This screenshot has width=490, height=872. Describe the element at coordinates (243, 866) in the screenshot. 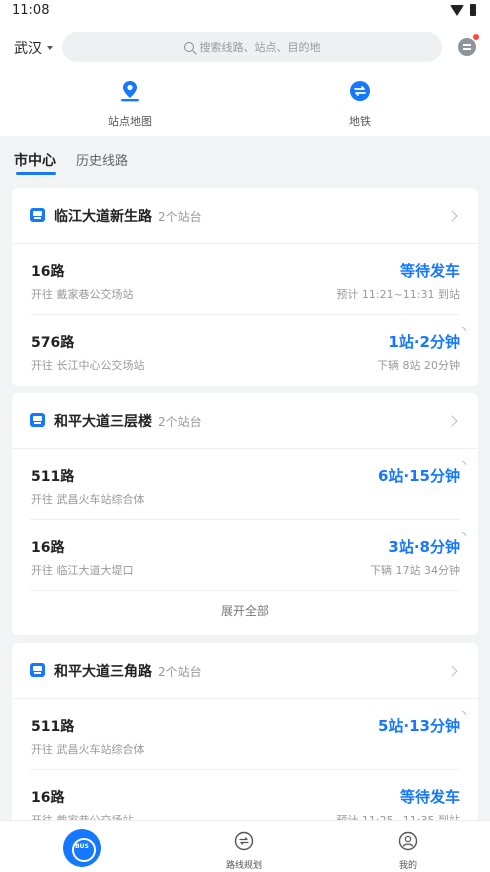

I see `nav-route-label: 路线规划` at that location.